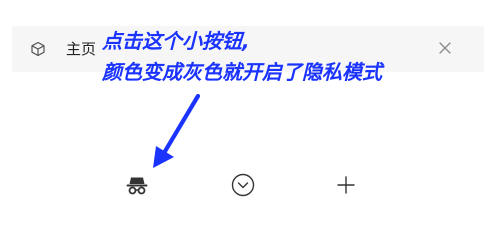 This screenshot has height=242, width=497. What do you see at coordinates (445, 48) in the screenshot?
I see `close-icon` at bounding box center [445, 48].